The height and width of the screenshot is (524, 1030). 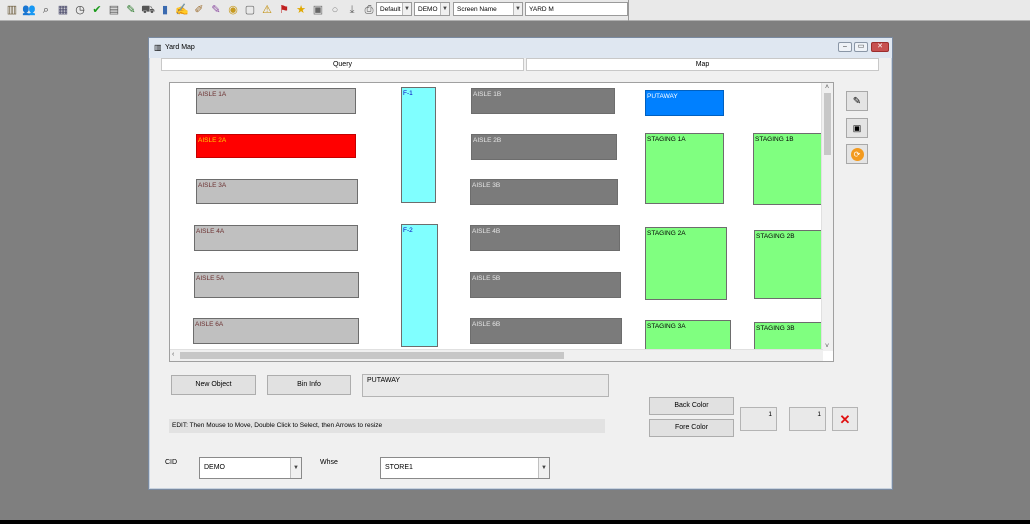 What do you see at coordinates (80, 10) in the screenshot?
I see `clock-icon: ◷` at bounding box center [80, 10].